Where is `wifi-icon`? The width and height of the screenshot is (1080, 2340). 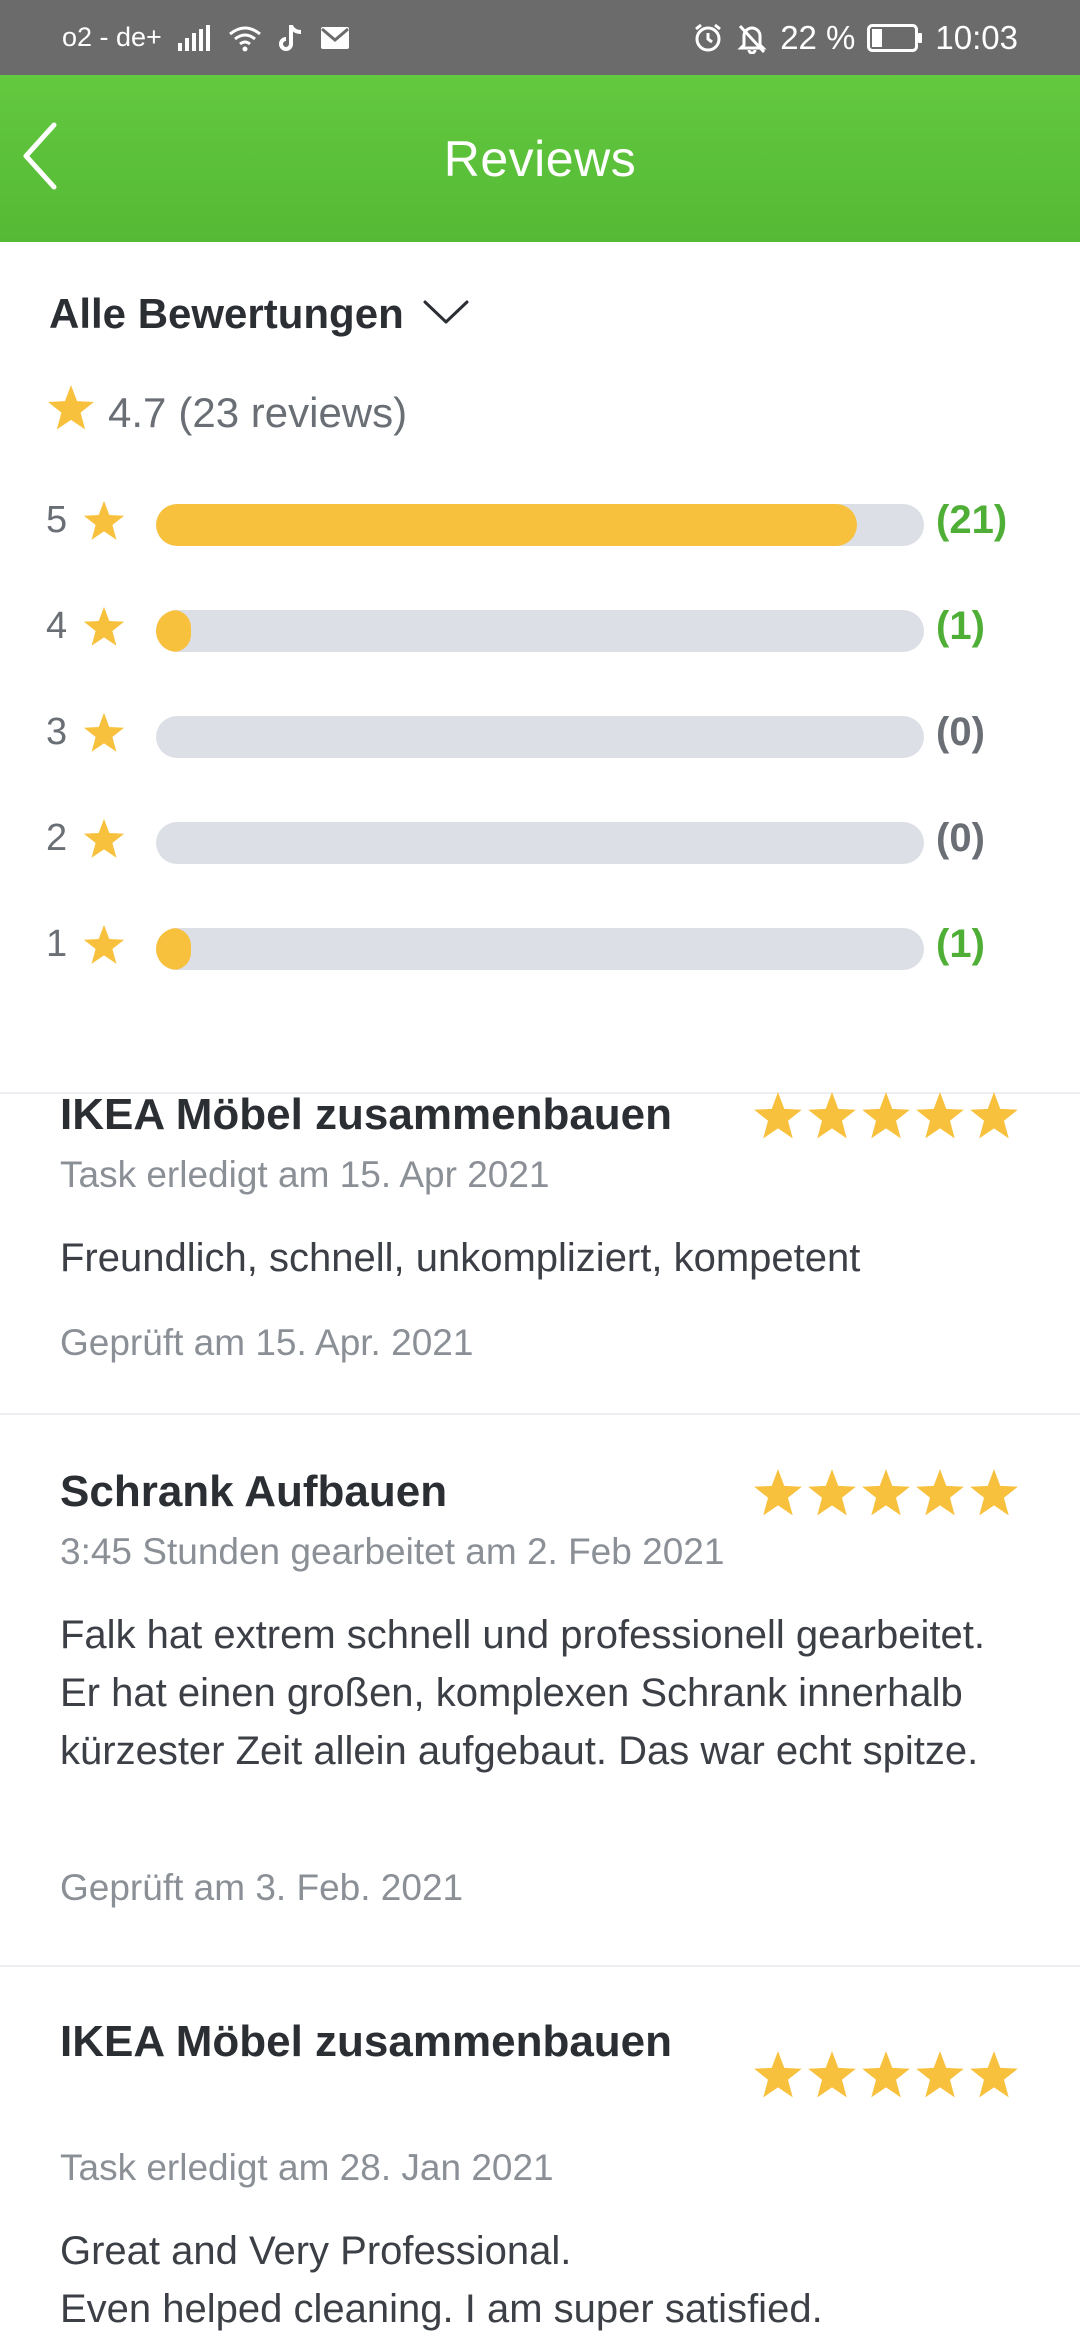
wifi-icon is located at coordinates (245, 38).